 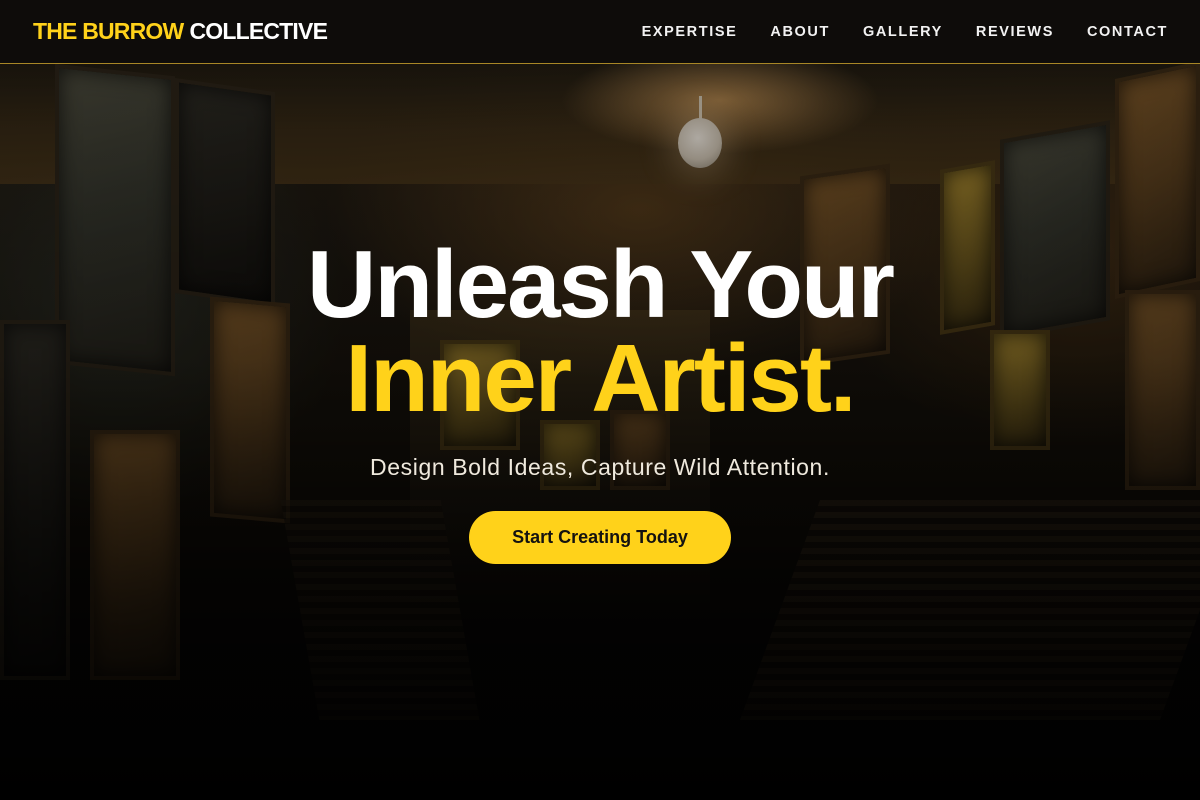 I want to click on nav-link-about: ABOUT, so click(x=800, y=32).